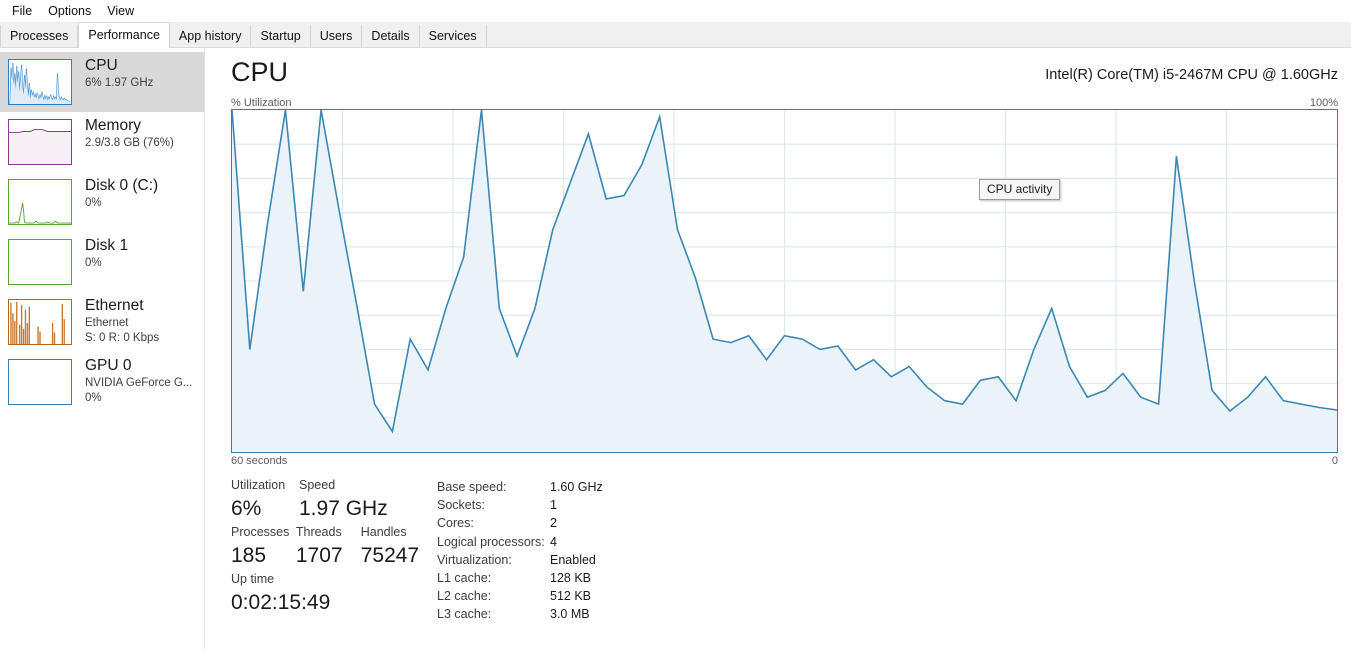 This screenshot has height=649, width=1351. What do you see at coordinates (464, 596) in the screenshot?
I see `detail-key-l2-cache: L2 cache:` at bounding box center [464, 596].